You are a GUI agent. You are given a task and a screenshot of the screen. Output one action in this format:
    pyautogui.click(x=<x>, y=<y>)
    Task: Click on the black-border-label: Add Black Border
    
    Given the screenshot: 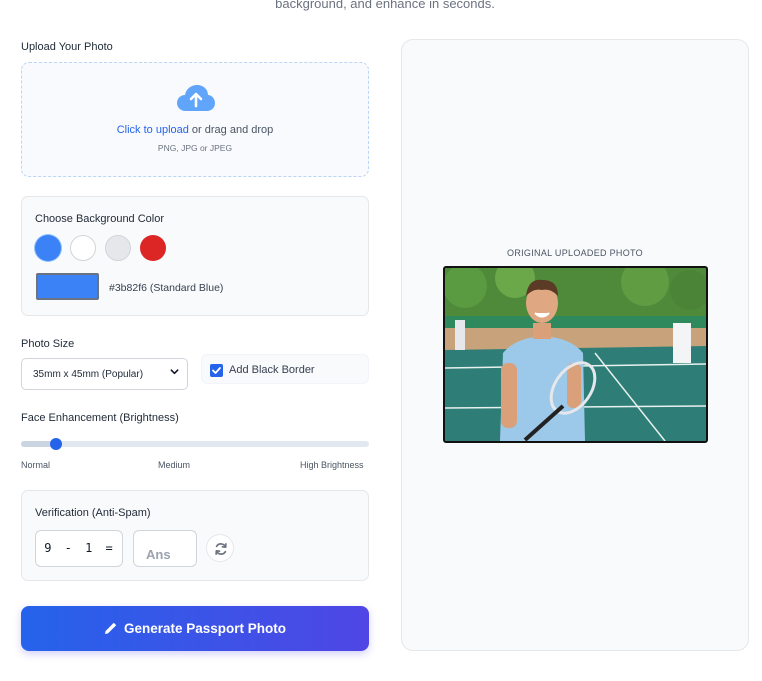 What is the action you would take?
    pyautogui.click(x=272, y=370)
    